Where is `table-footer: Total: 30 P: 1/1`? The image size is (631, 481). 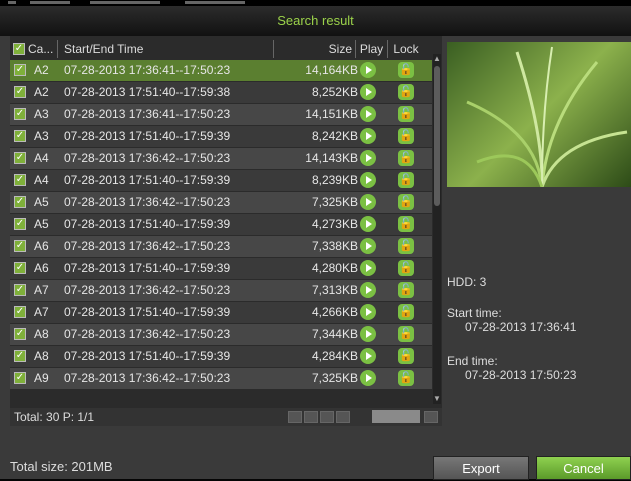 table-footer: Total: 30 P: 1/1 is located at coordinates (226, 417).